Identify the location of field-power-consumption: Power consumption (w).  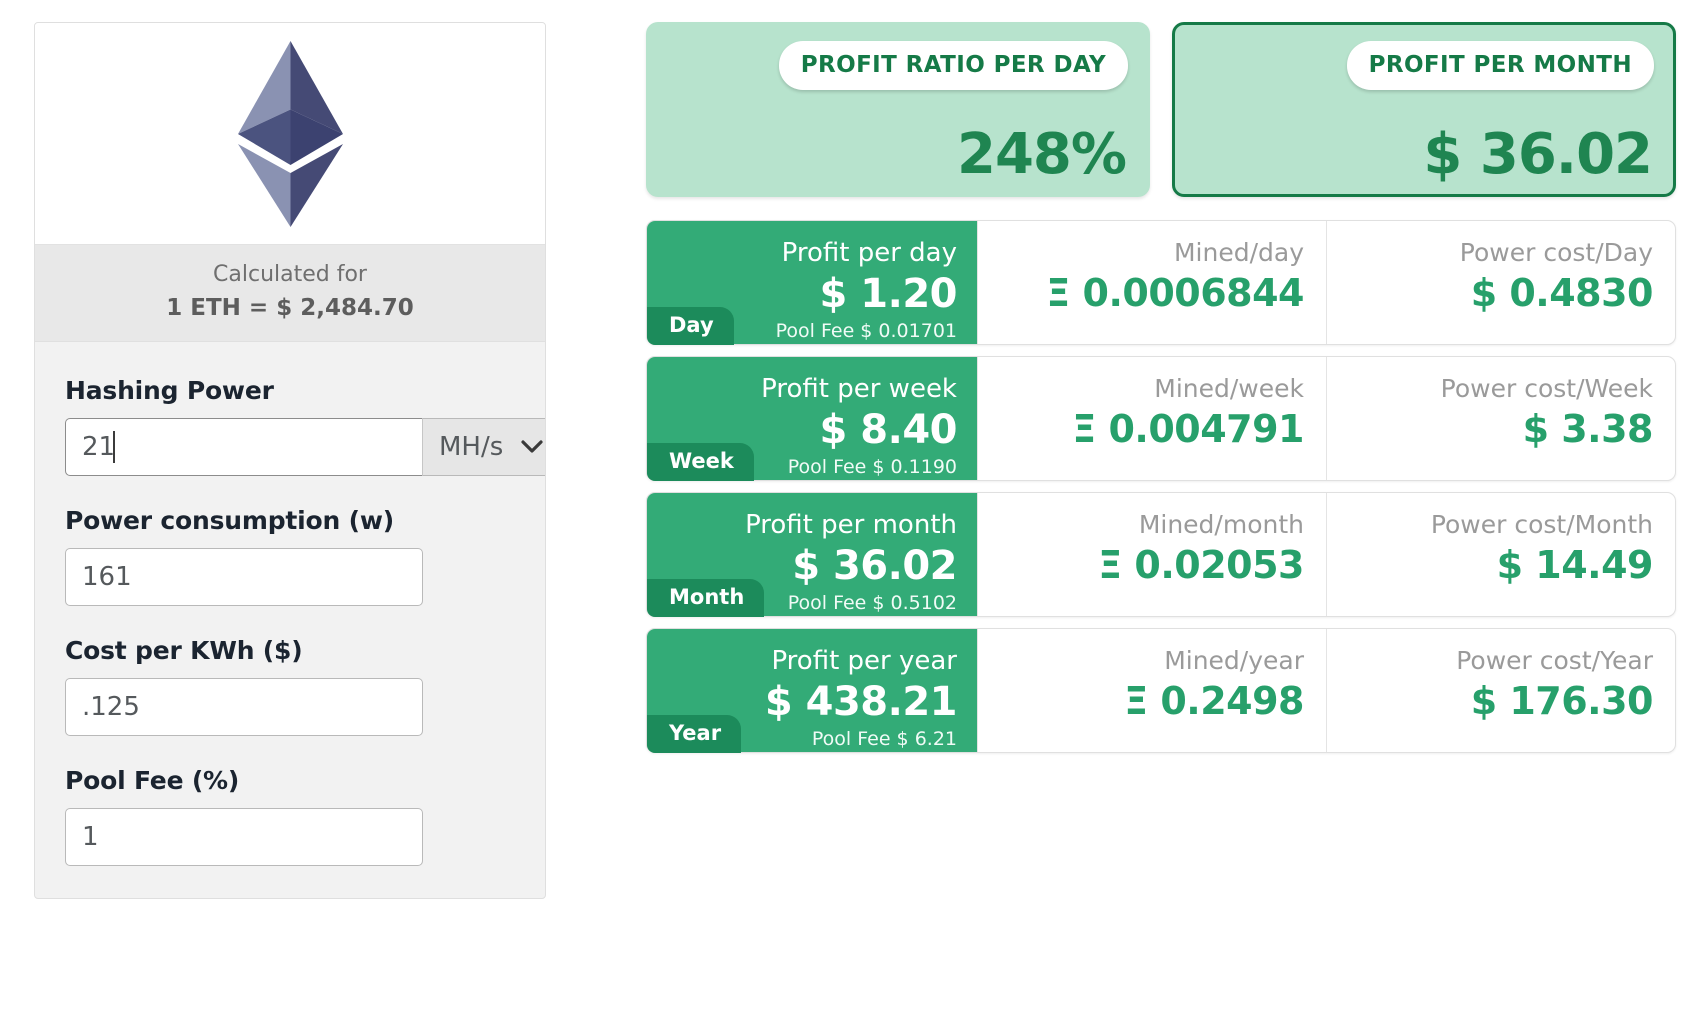
(290, 556).